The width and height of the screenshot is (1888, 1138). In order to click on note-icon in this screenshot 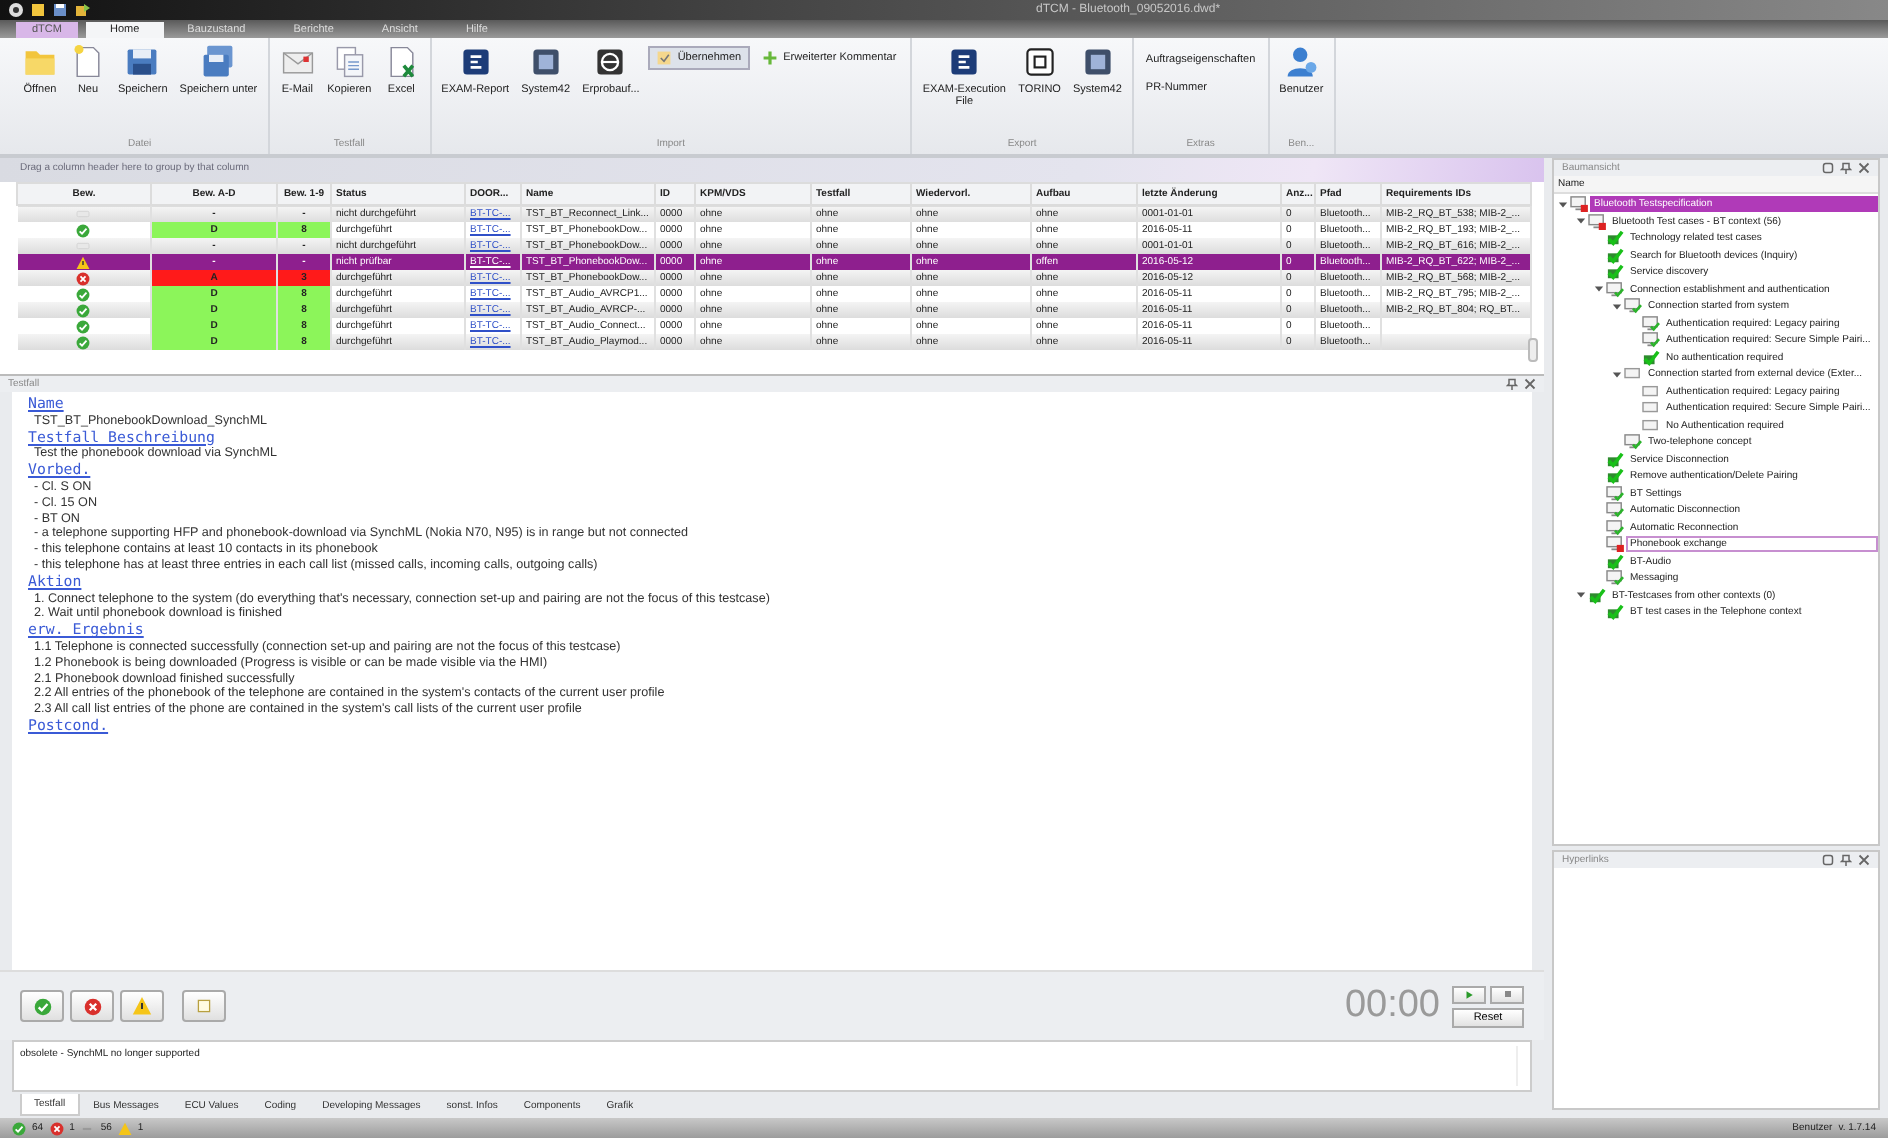, I will do `click(204, 1006)`.